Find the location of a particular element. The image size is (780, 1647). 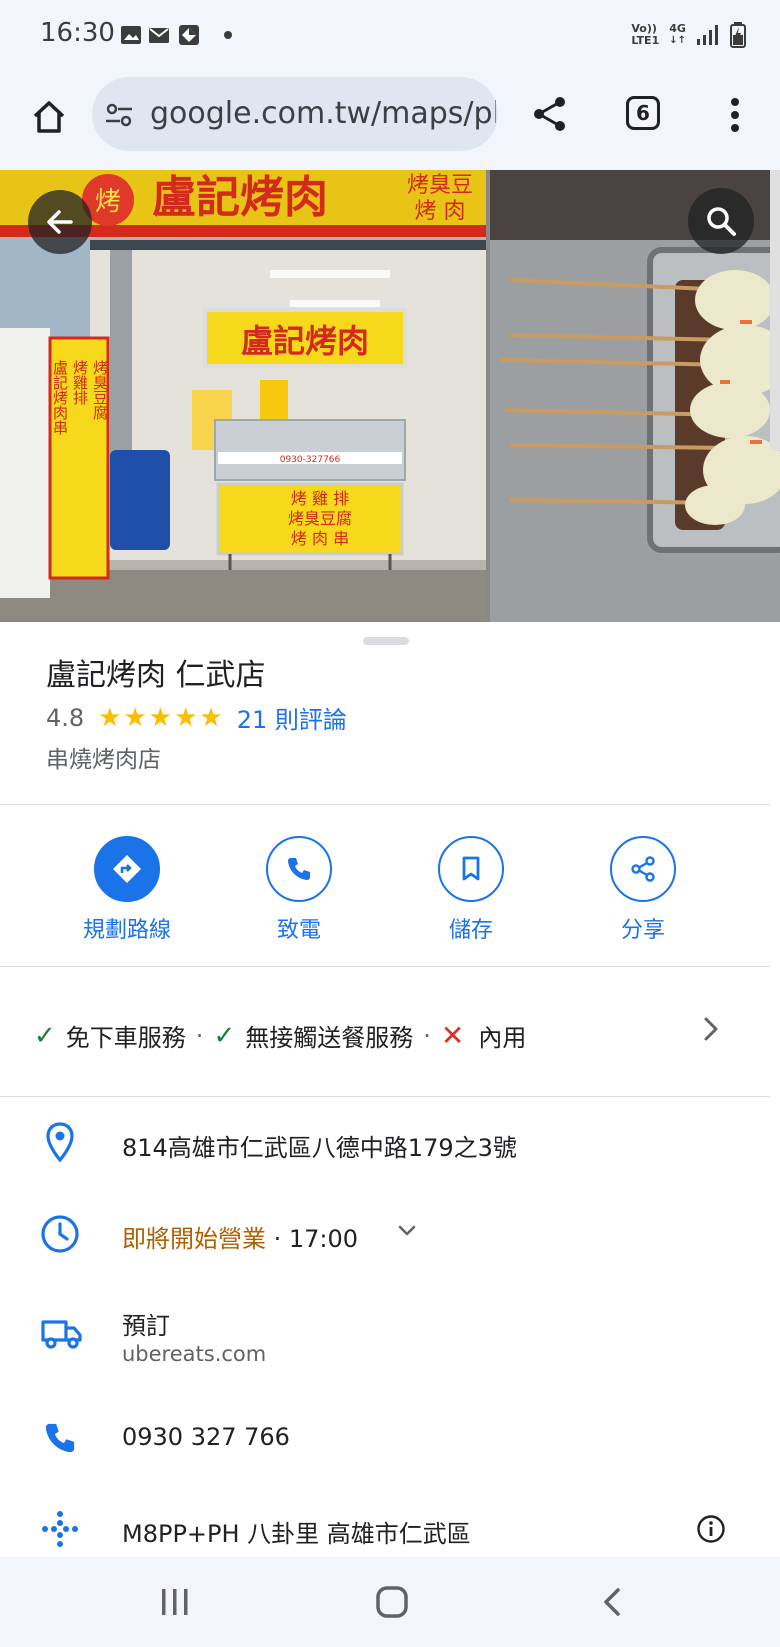

stall-menu-2-text: 烤臭豆腐 is located at coordinates (320, 518).